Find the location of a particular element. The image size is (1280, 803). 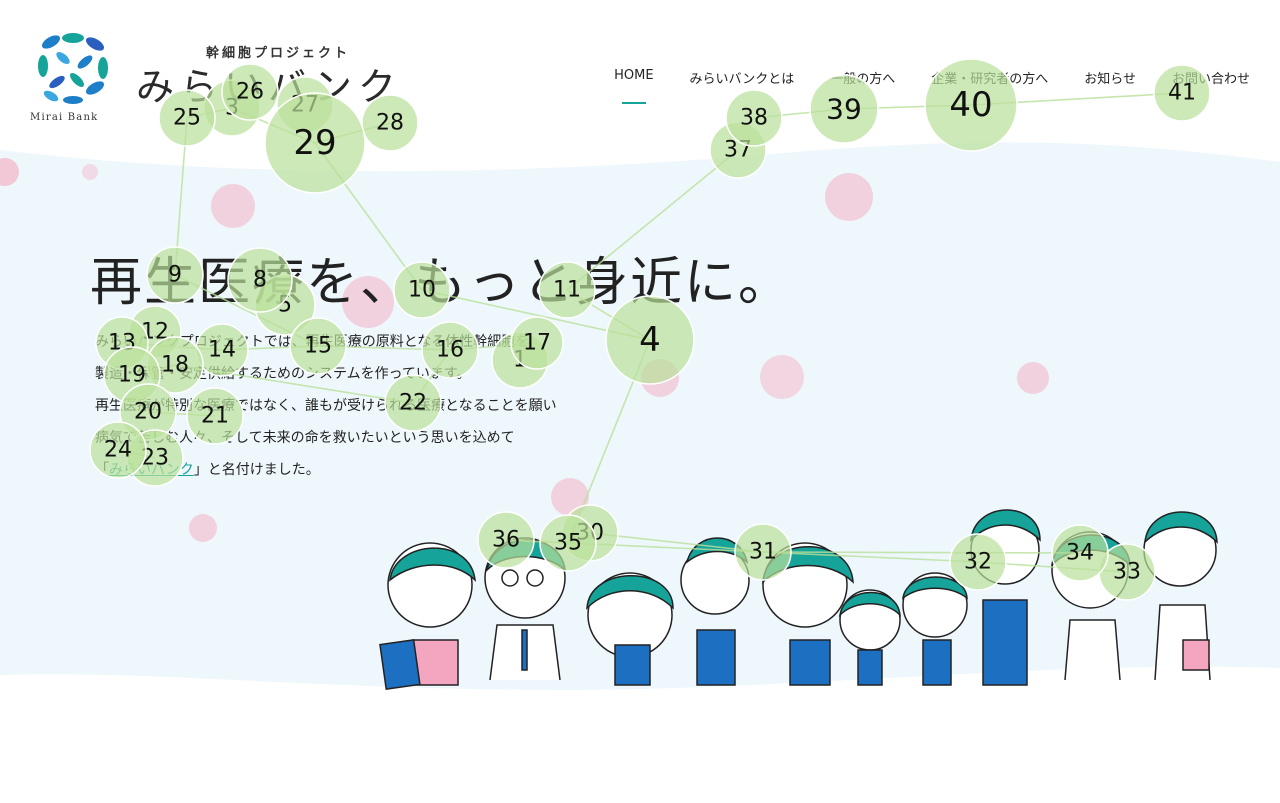

nav-home: HOME is located at coordinates (634, 86).